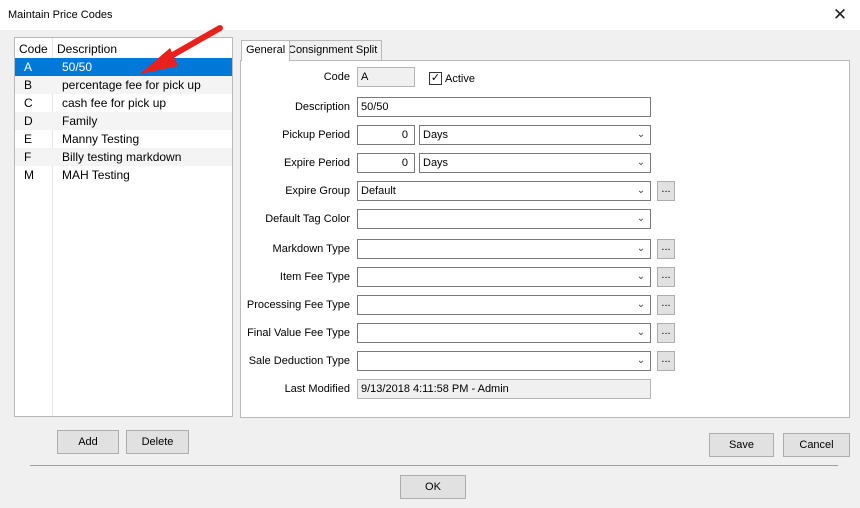 The width and height of the screenshot is (860, 508). What do you see at coordinates (298, 333) in the screenshot?
I see `final-value-fee-type-label: Final Value Fee Type` at bounding box center [298, 333].